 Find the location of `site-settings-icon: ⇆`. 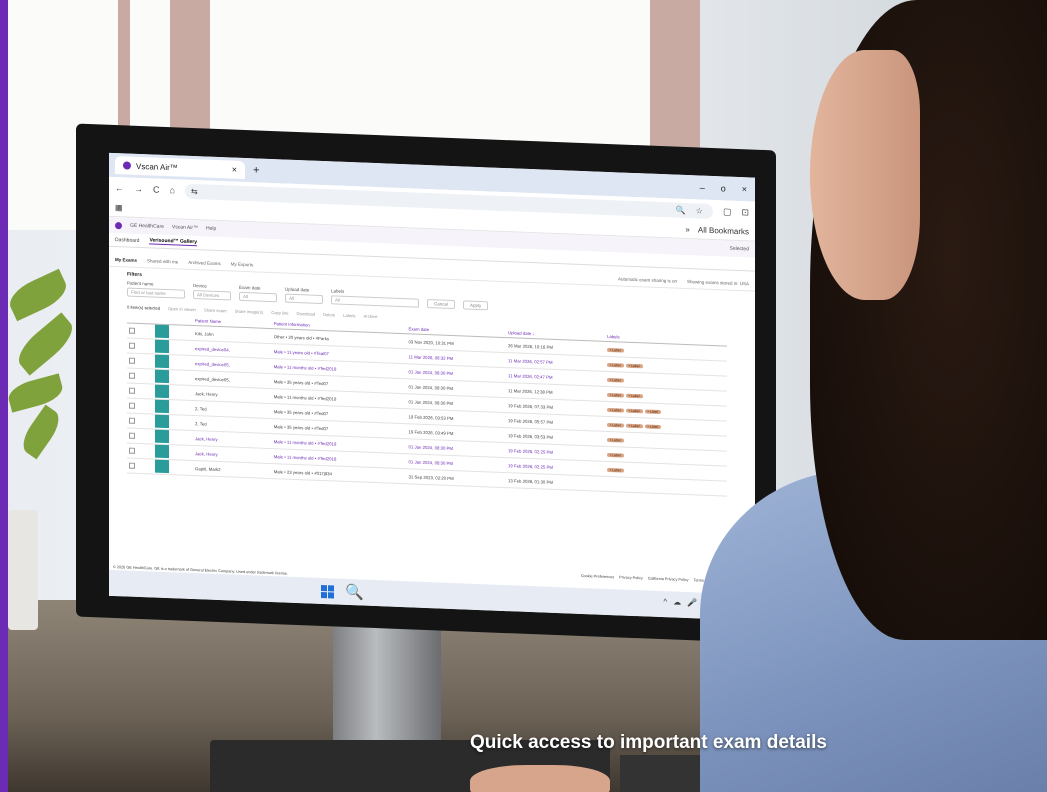

site-settings-icon: ⇆ is located at coordinates (194, 190).